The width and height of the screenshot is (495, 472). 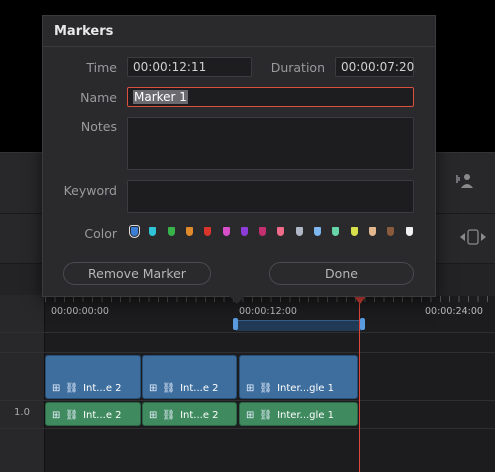 I want to click on name-input: Marker 1, so click(x=270, y=97).